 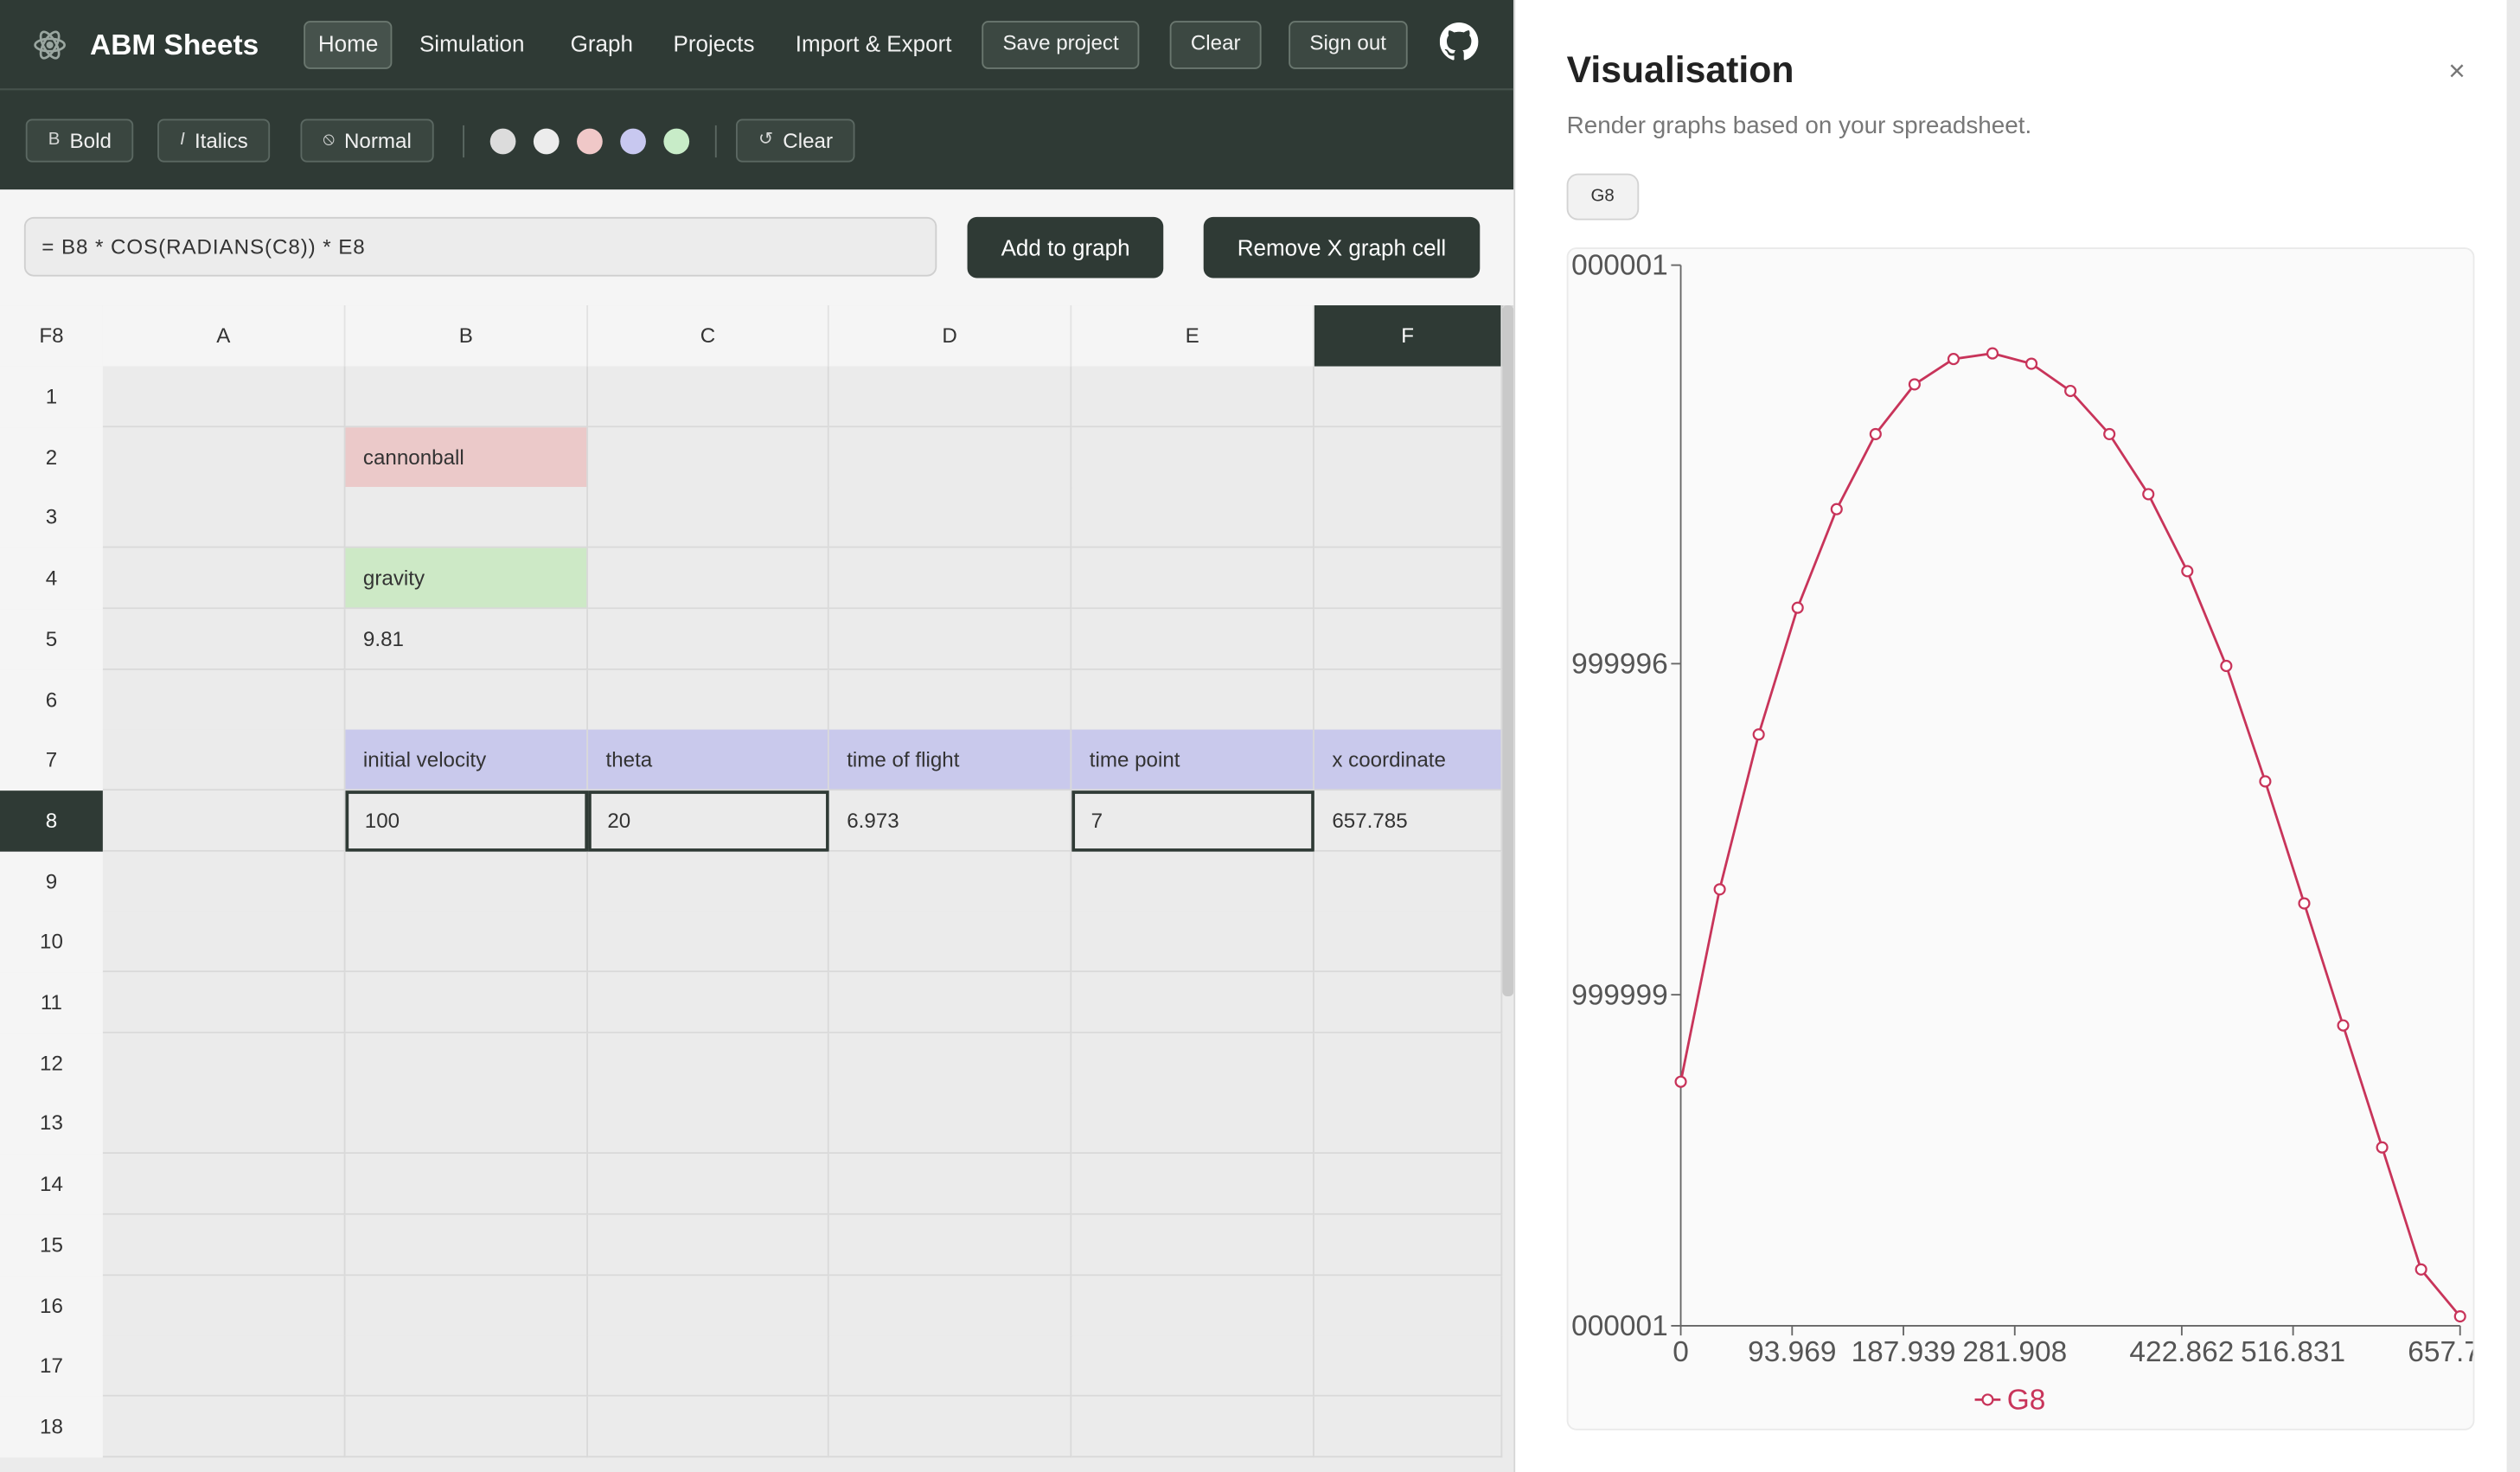 What do you see at coordinates (709, 578) in the screenshot?
I see `cell-c4` at bounding box center [709, 578].